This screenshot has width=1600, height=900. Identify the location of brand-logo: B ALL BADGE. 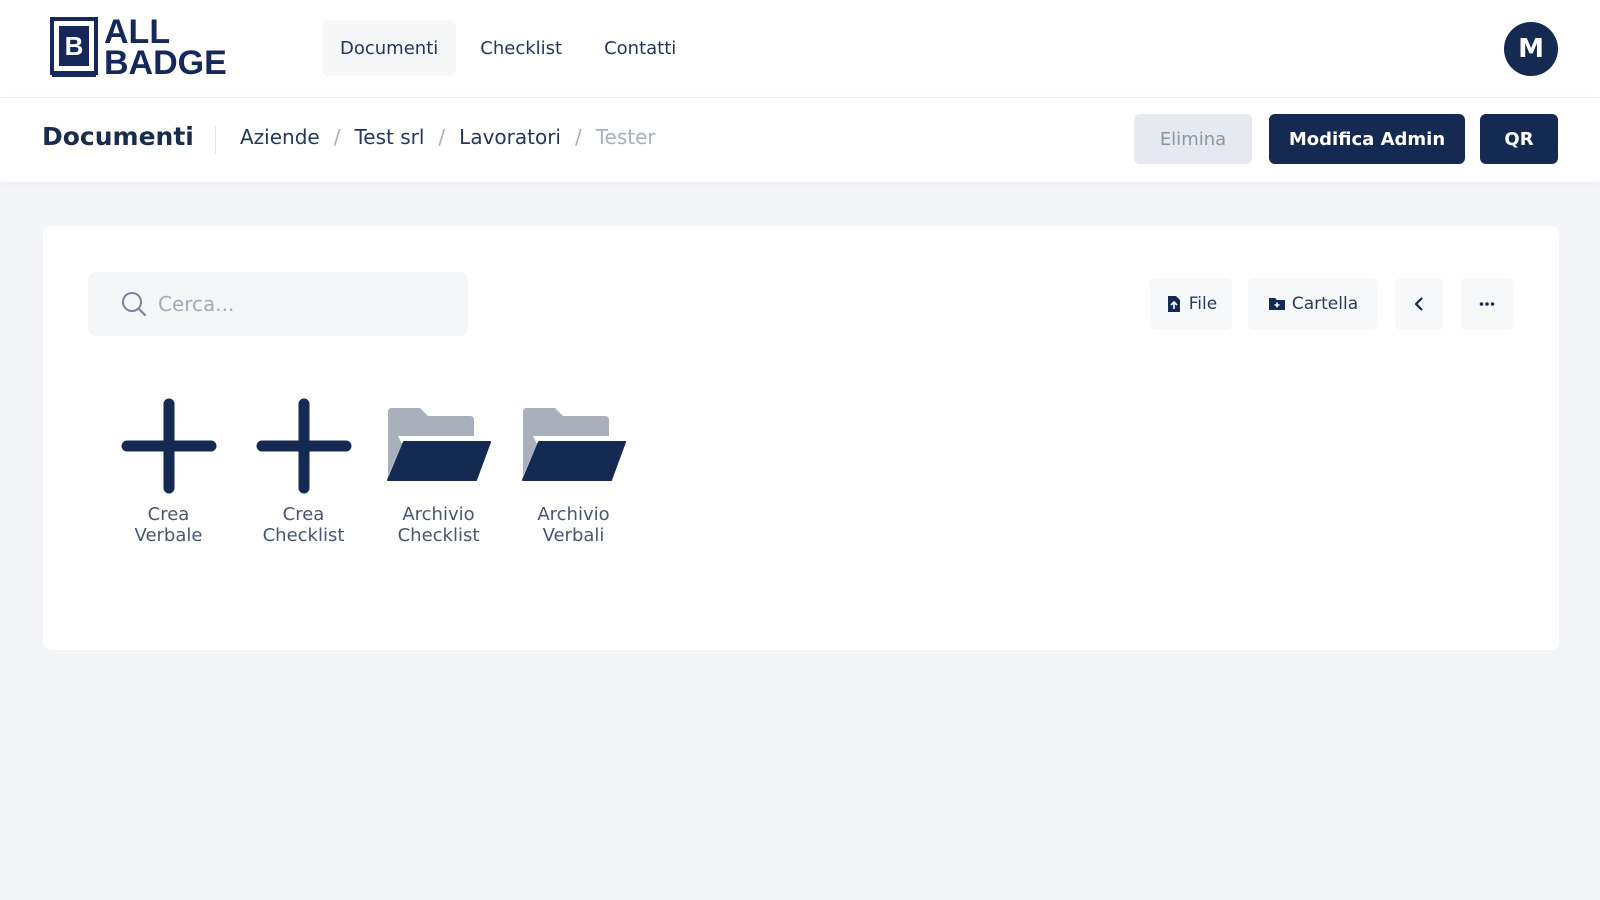
(145, 48).